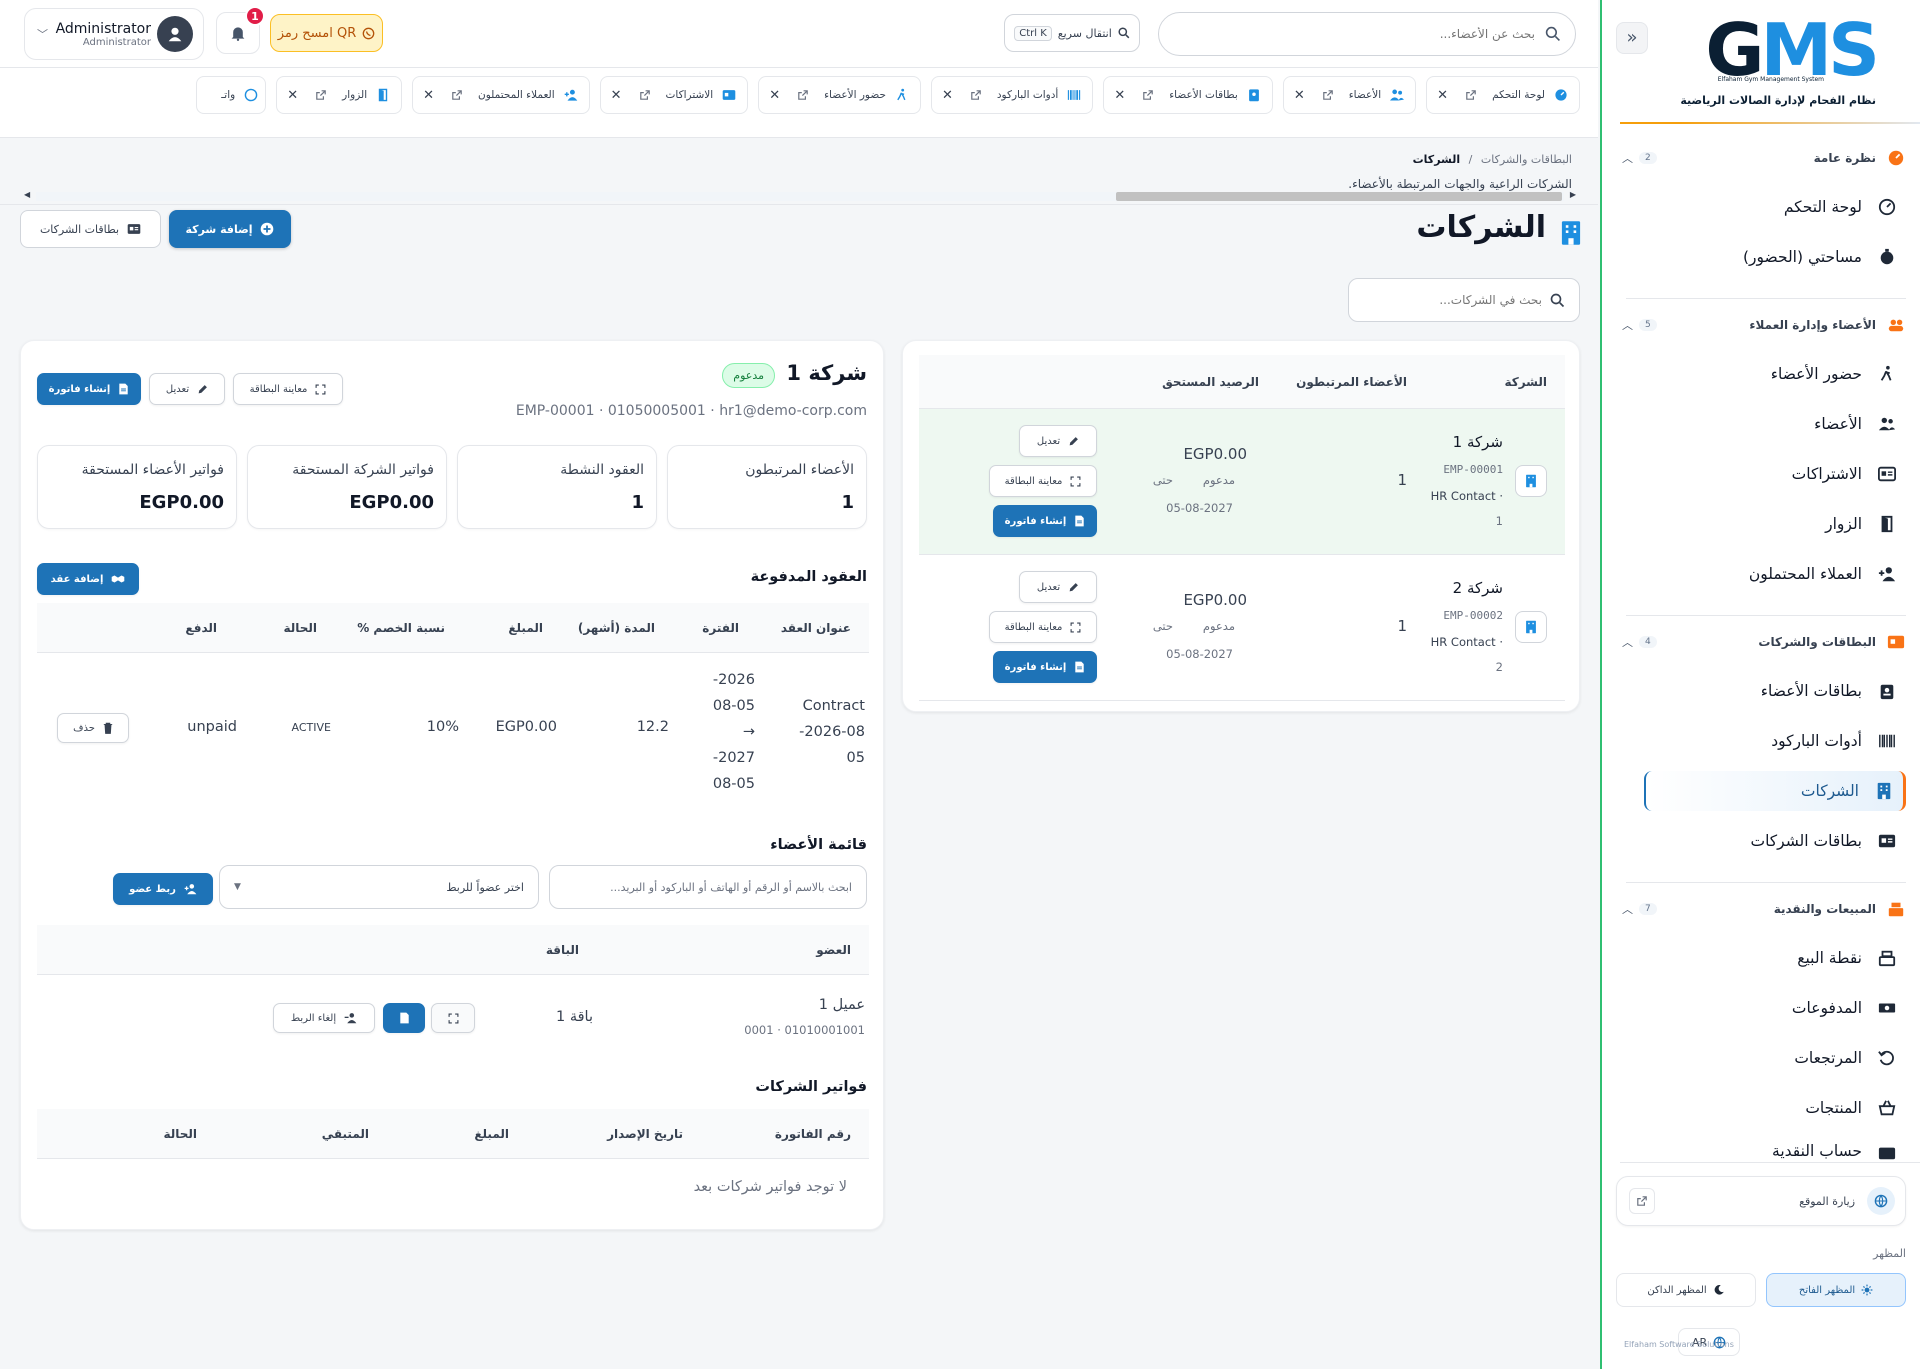  Describe the element at coordinates (267, 229) in the screenshot. I see `plus-circle-icon` at that location.